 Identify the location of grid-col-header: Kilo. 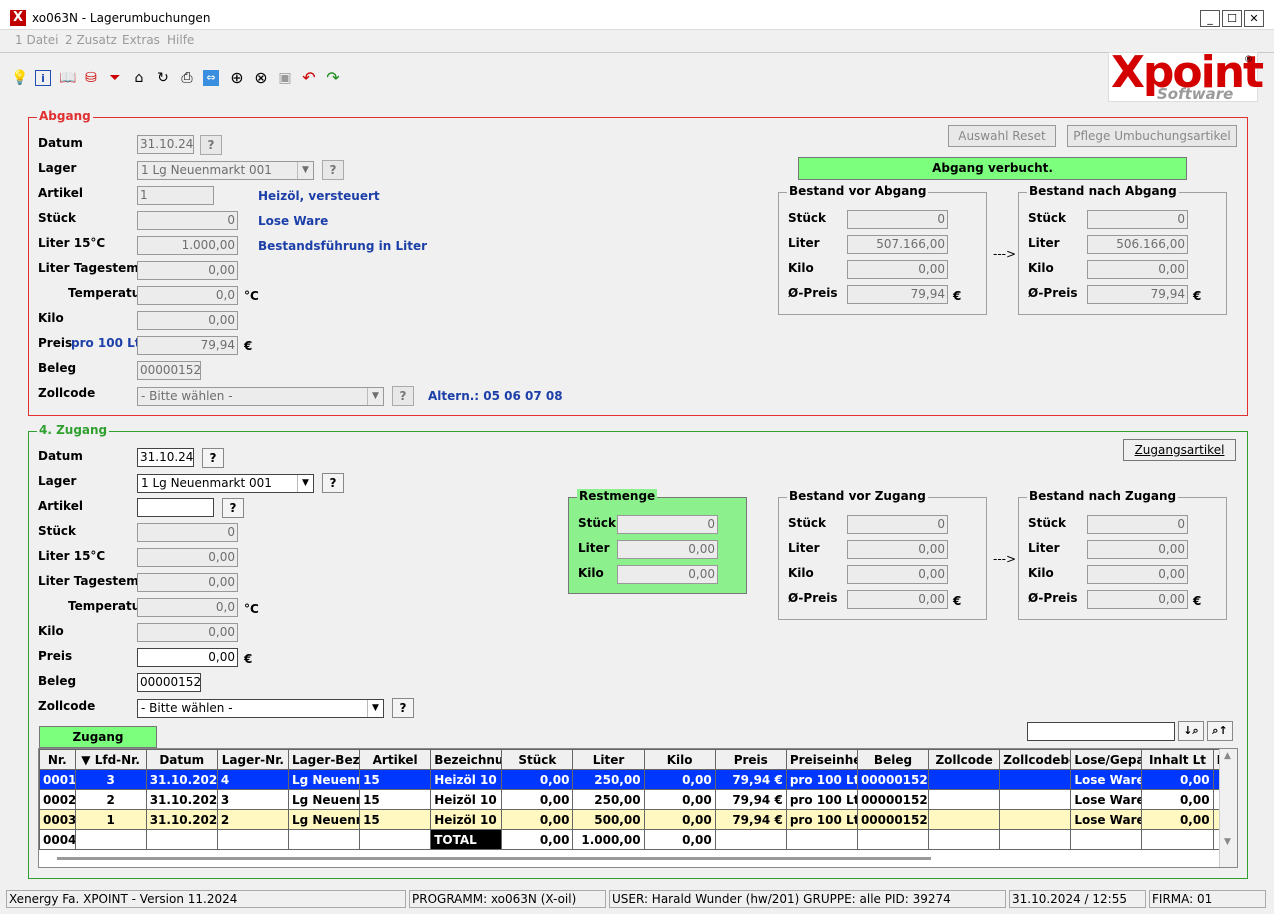
(679, 759).